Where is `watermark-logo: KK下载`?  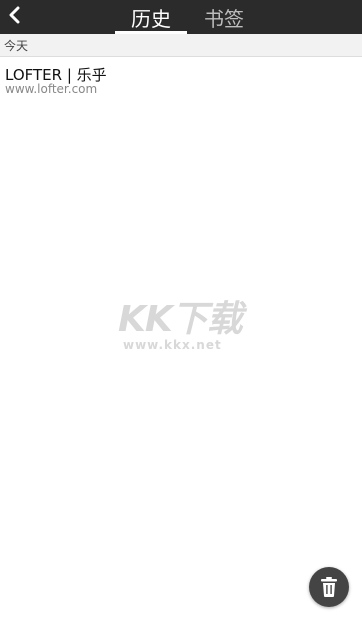
watermark-logo: KK下载 is located at coordinates (180, 319).